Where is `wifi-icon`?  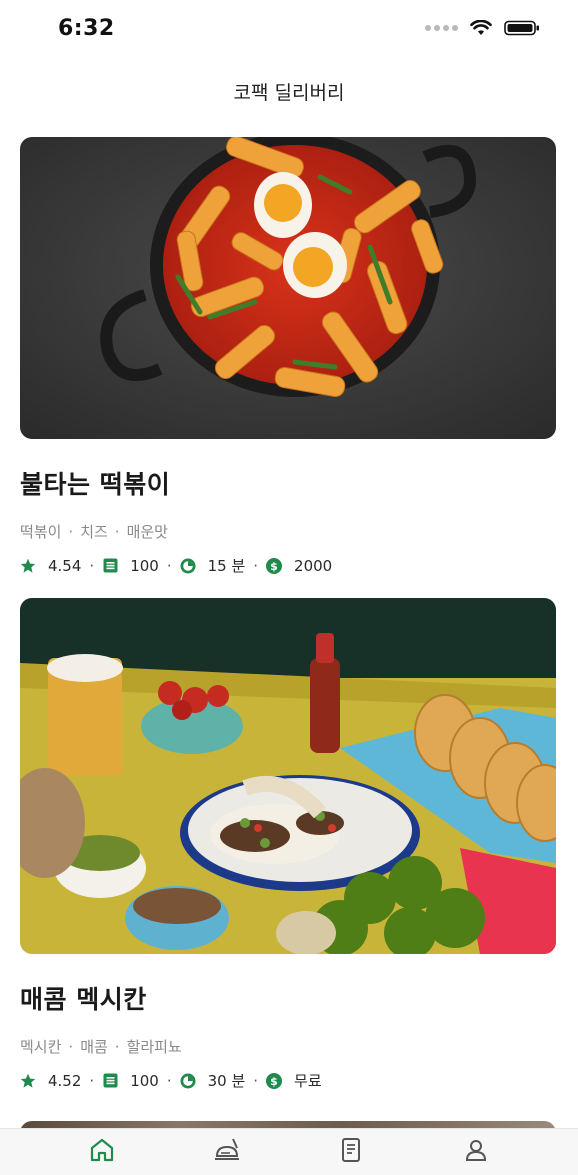
wifi-icon is located at coordinates (481, 28).